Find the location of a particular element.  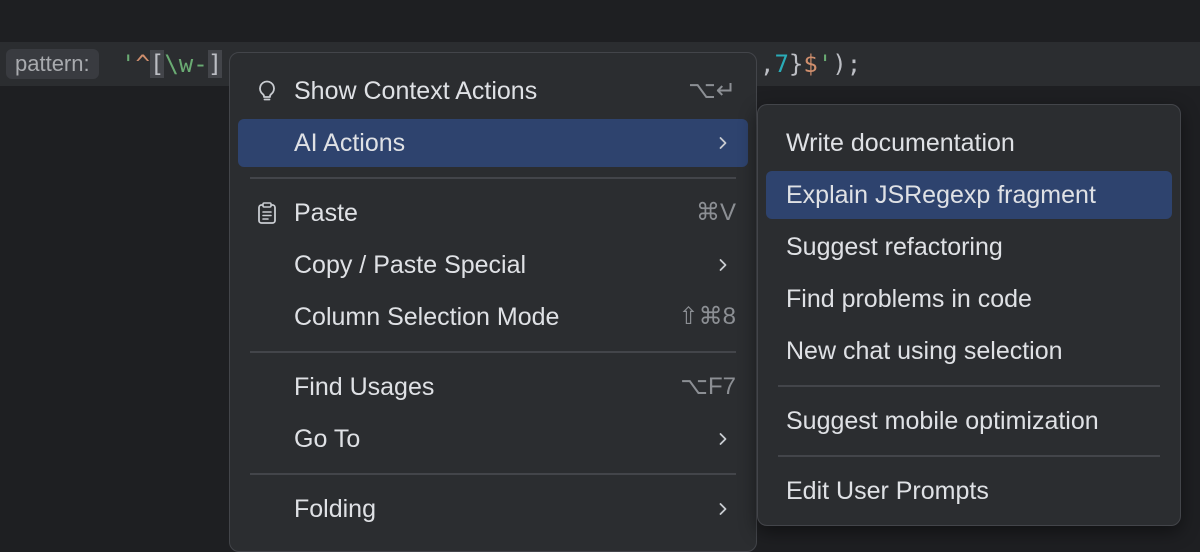

code-token-brace-close: } is located at coordinates (796, 64).